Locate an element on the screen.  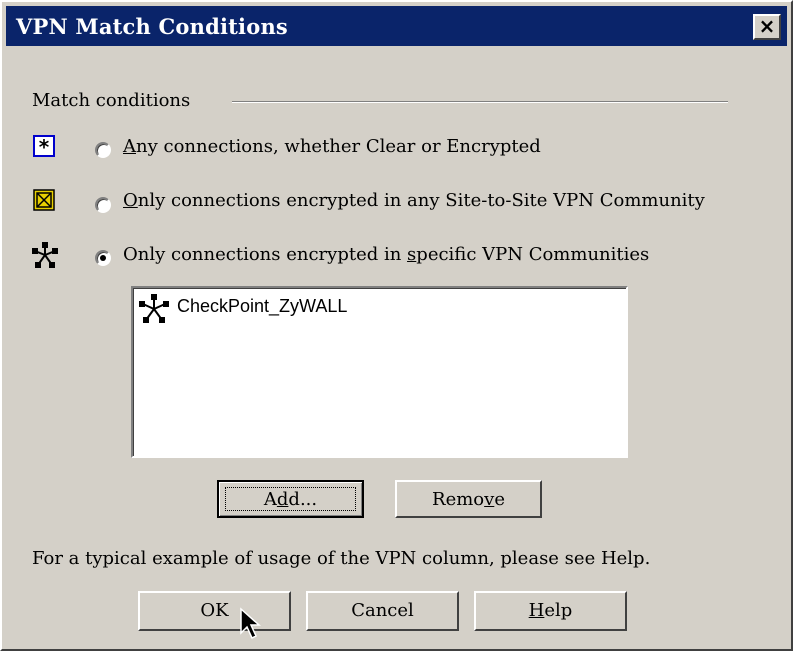
community-name: CheckPoint_ZyWALL is located at coordinates (262, 306).